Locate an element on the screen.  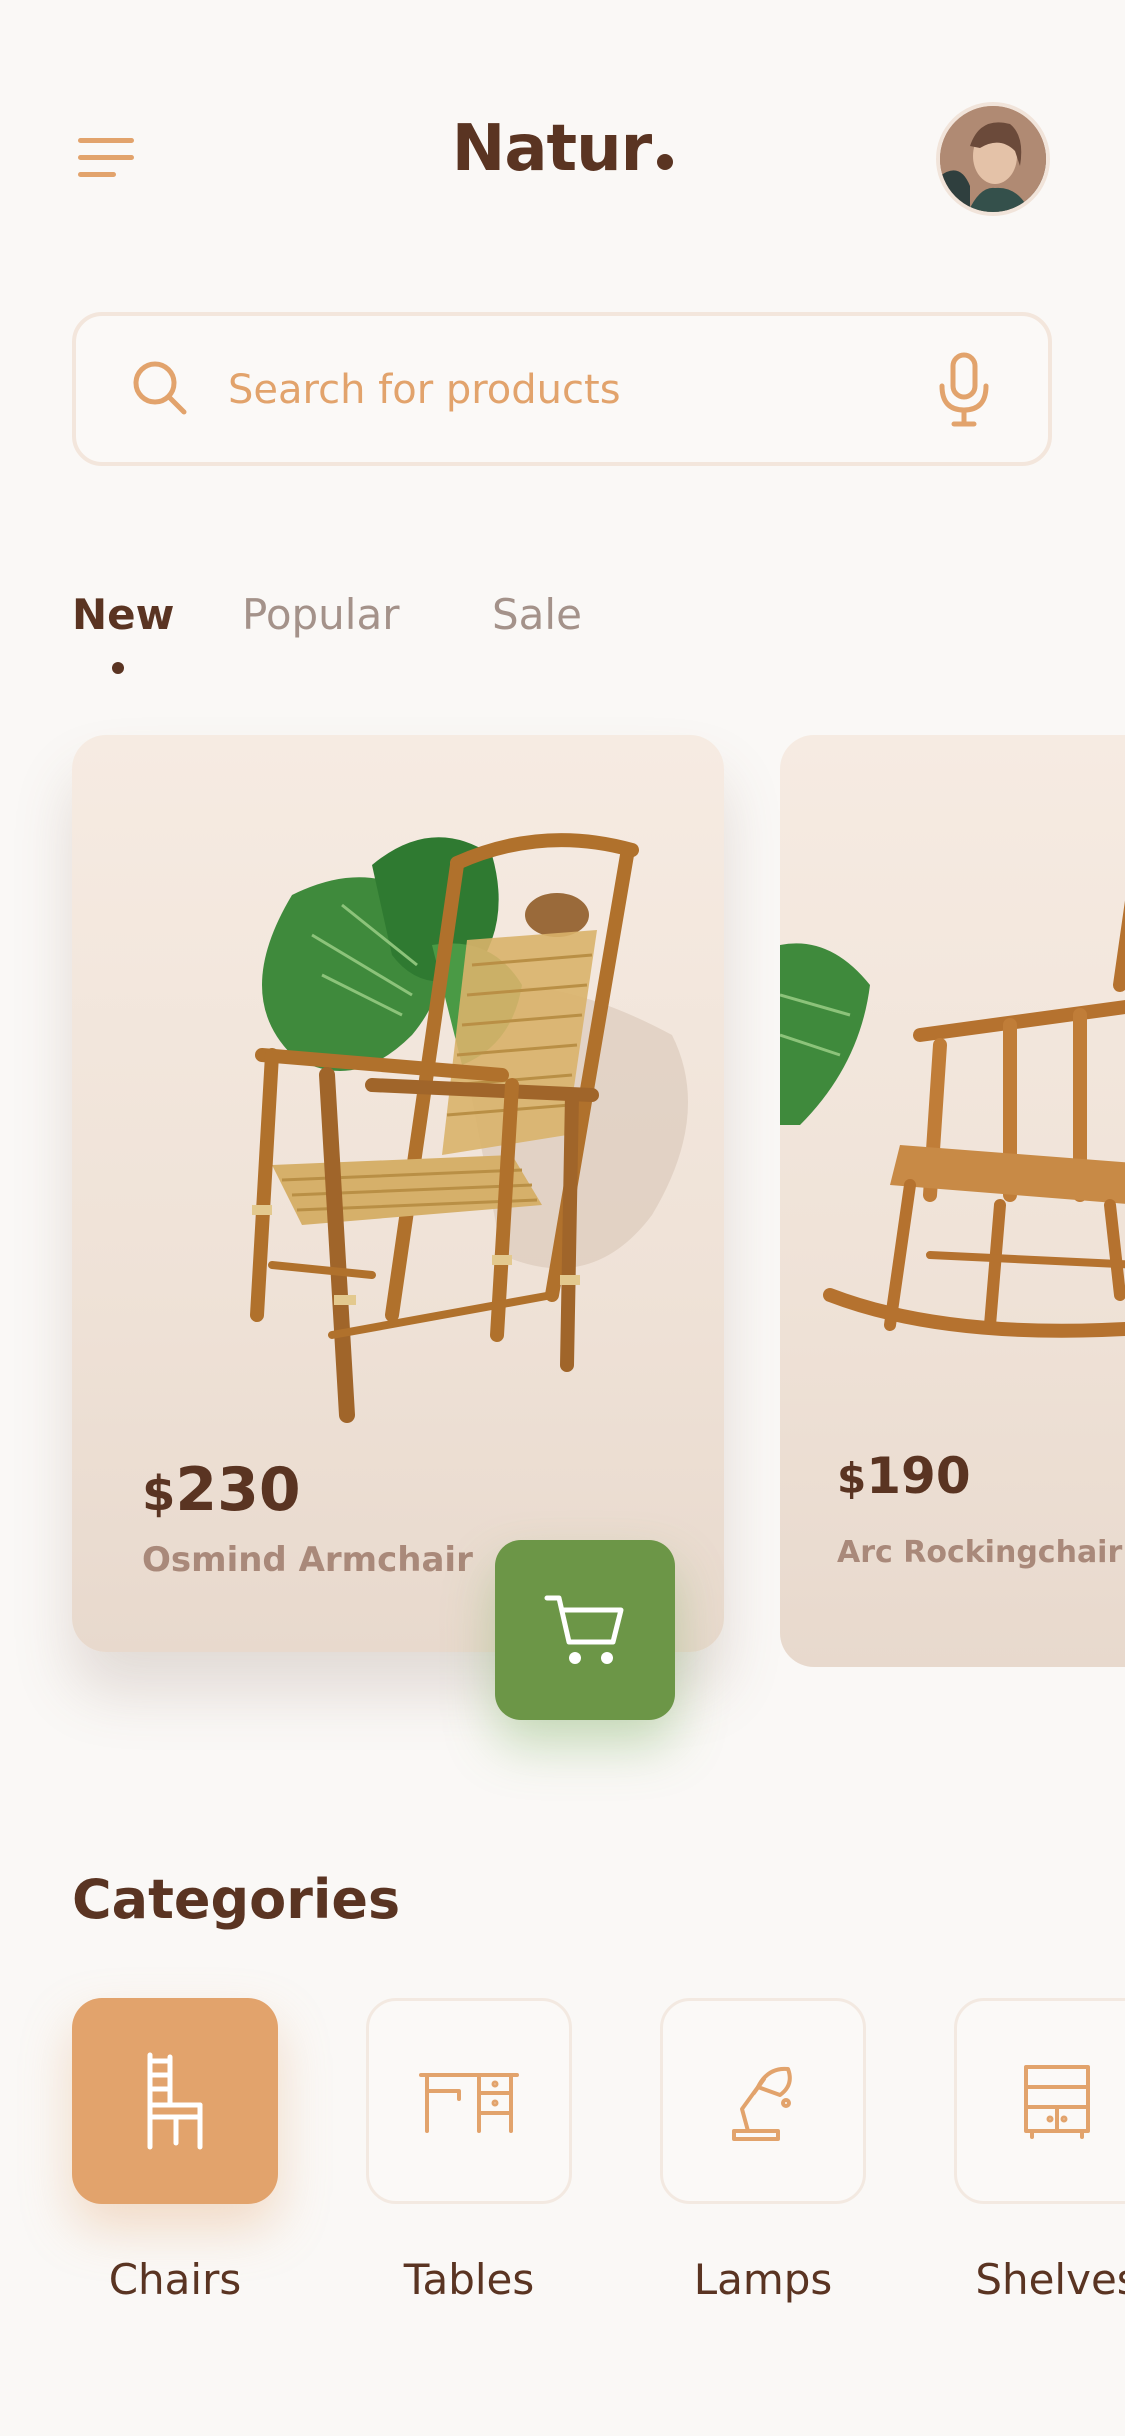
product-price: $190 is located at coordinates (904, 1476).